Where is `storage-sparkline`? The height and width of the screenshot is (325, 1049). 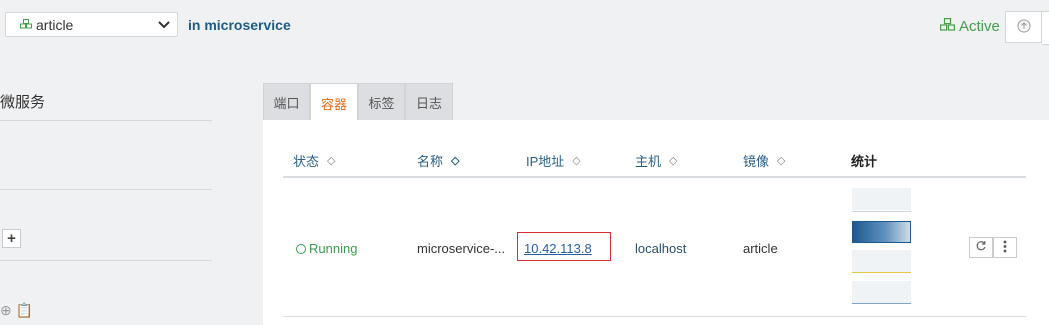
storage-sparkline is located at coordinates (881, 292).